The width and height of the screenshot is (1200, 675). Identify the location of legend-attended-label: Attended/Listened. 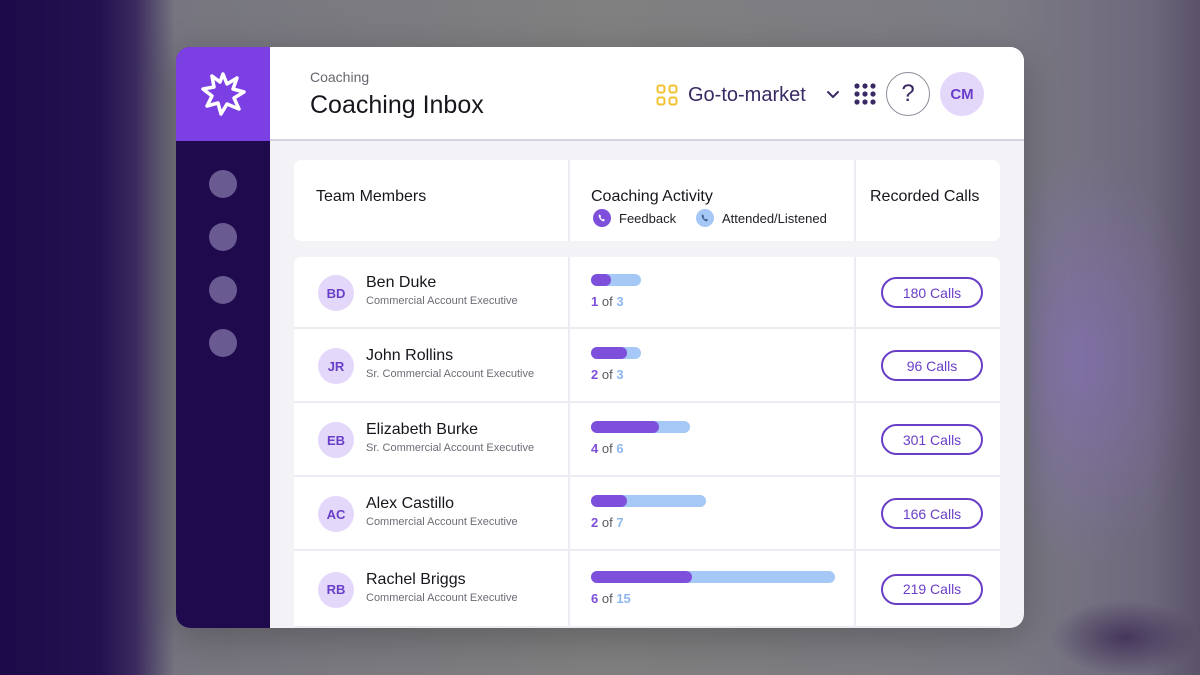
(774, 218).